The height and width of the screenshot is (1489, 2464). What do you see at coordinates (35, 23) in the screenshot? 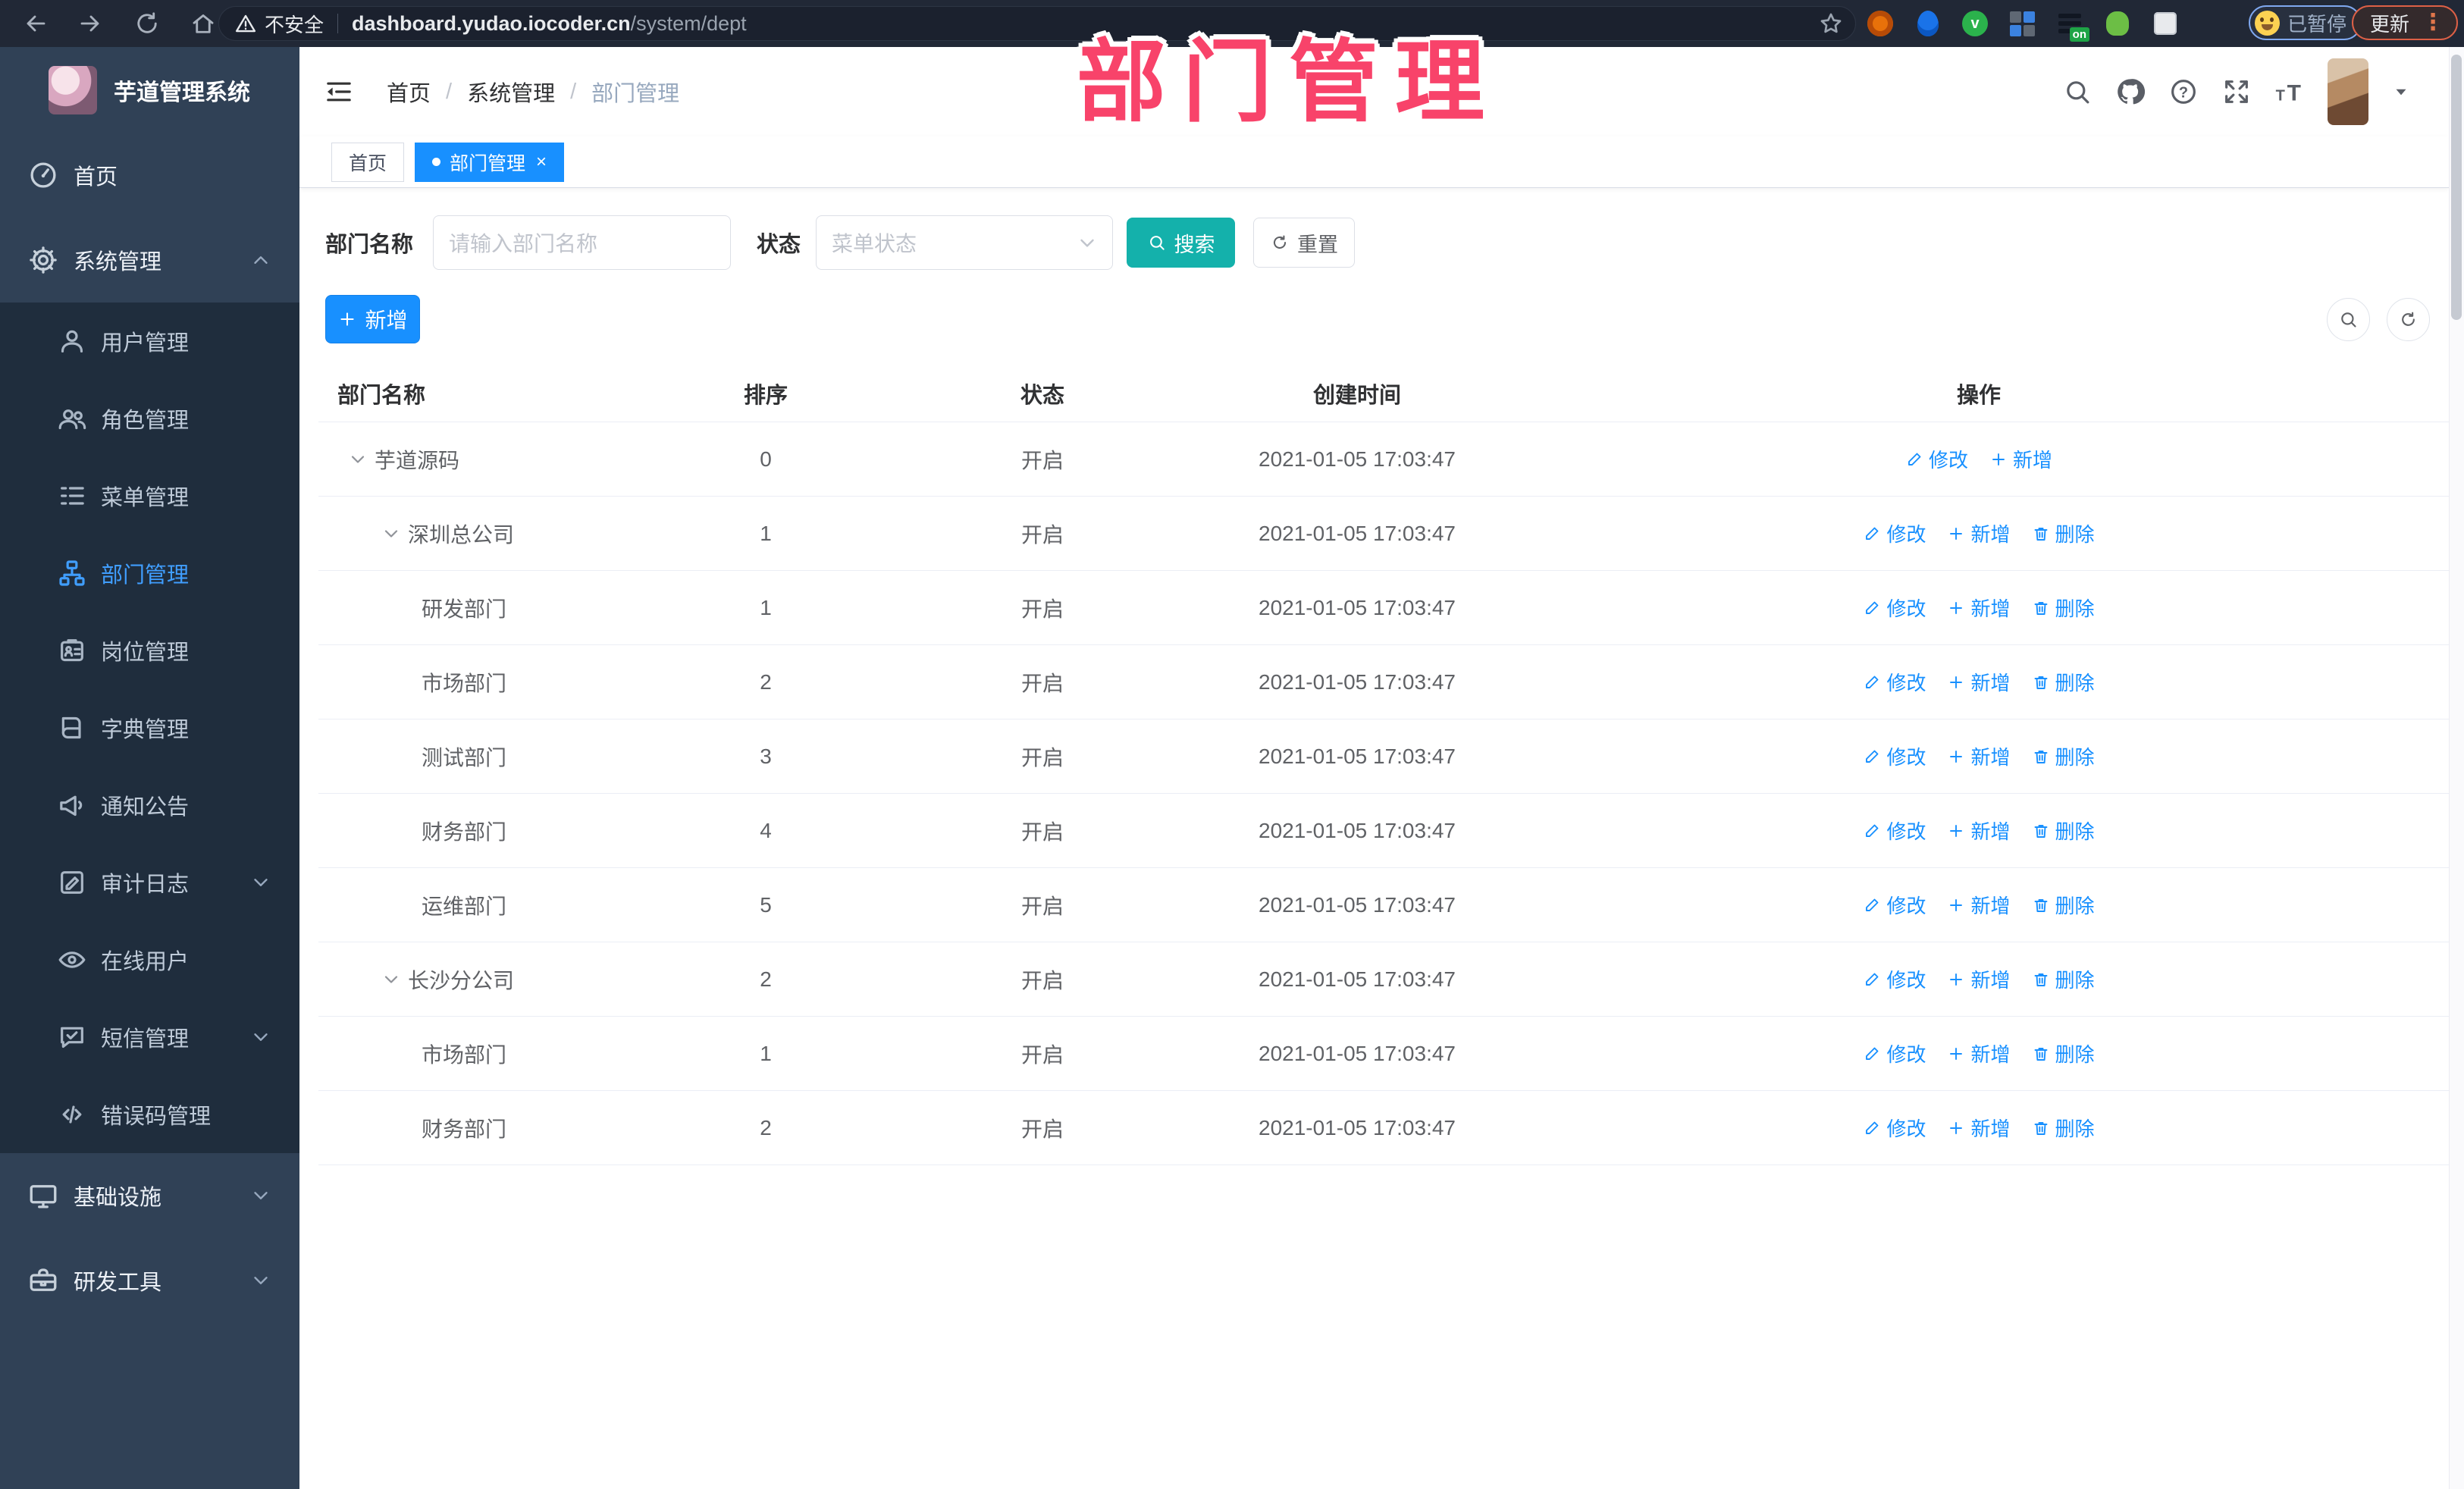
I see `back-icon` at bounding box center [35, 23].